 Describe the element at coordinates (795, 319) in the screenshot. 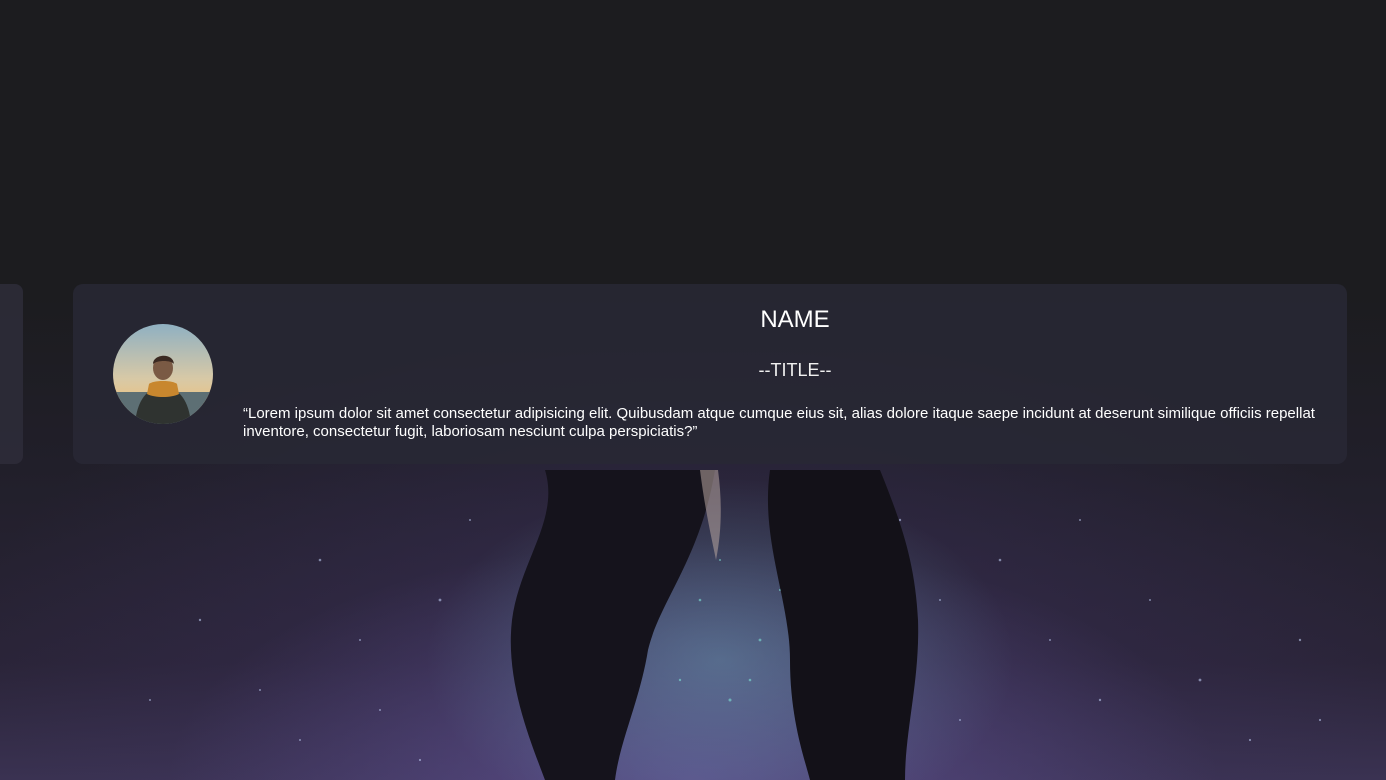

I see `person-name: NAME` at that location.